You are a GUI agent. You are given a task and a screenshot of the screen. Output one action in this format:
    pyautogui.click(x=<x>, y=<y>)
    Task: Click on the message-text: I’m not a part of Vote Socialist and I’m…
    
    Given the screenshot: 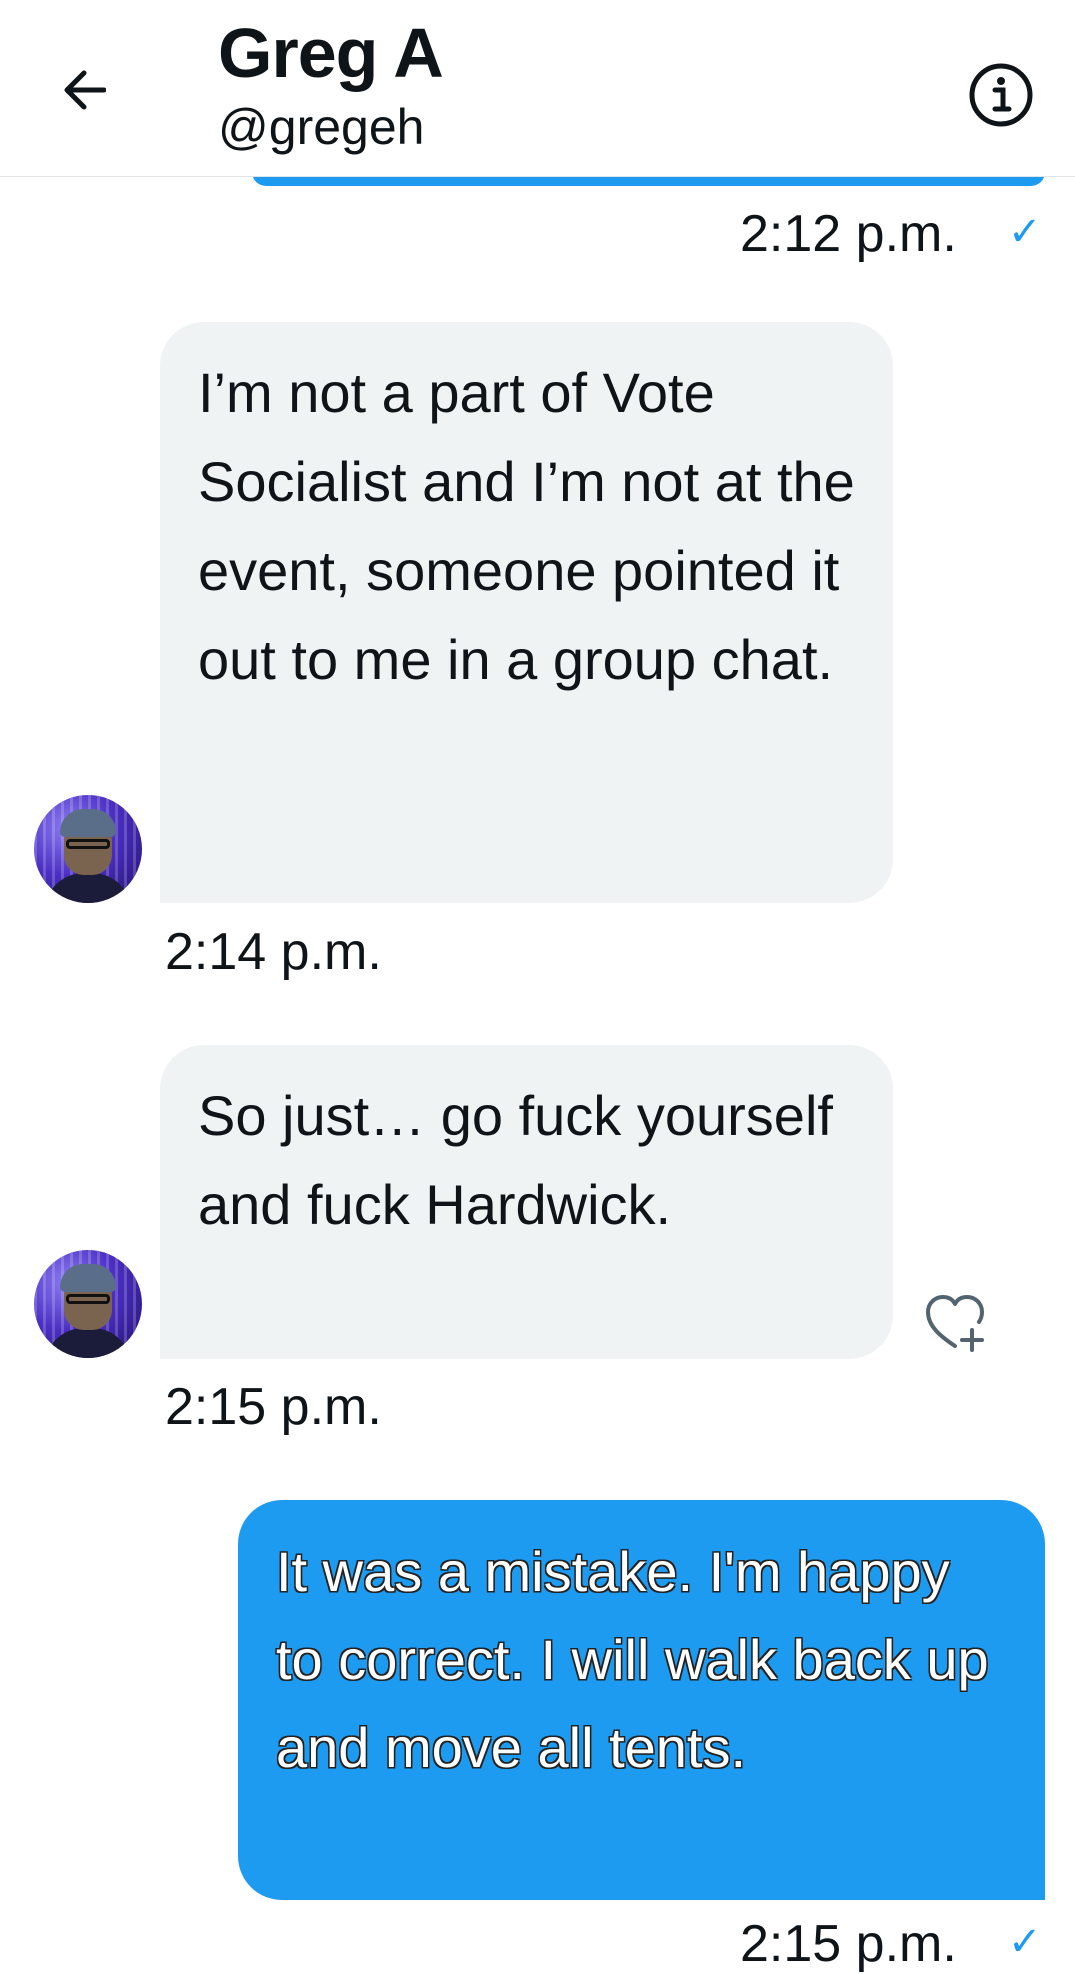 What is the action you would take?
    pyautogui.click(x=526, y=526)
    